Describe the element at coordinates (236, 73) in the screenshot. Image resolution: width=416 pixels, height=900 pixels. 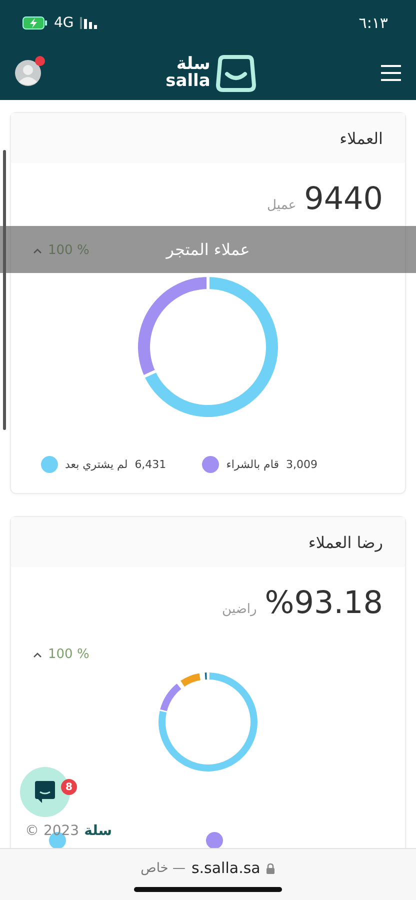
I see `bag-logo-icon` at that location.